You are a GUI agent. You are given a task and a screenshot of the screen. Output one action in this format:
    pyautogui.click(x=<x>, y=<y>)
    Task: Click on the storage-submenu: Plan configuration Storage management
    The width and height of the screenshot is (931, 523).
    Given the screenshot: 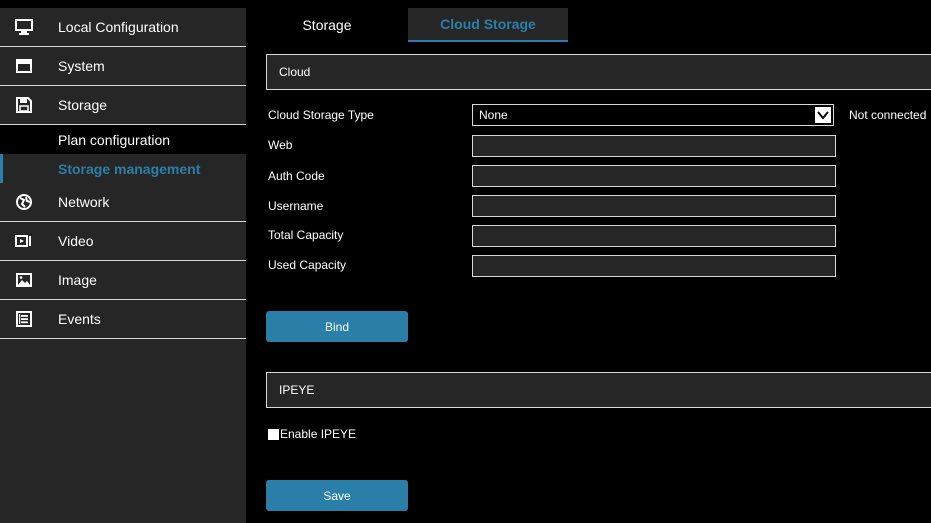 What is the action you would take?
    pyautogui.click(x=123, y=154)
    